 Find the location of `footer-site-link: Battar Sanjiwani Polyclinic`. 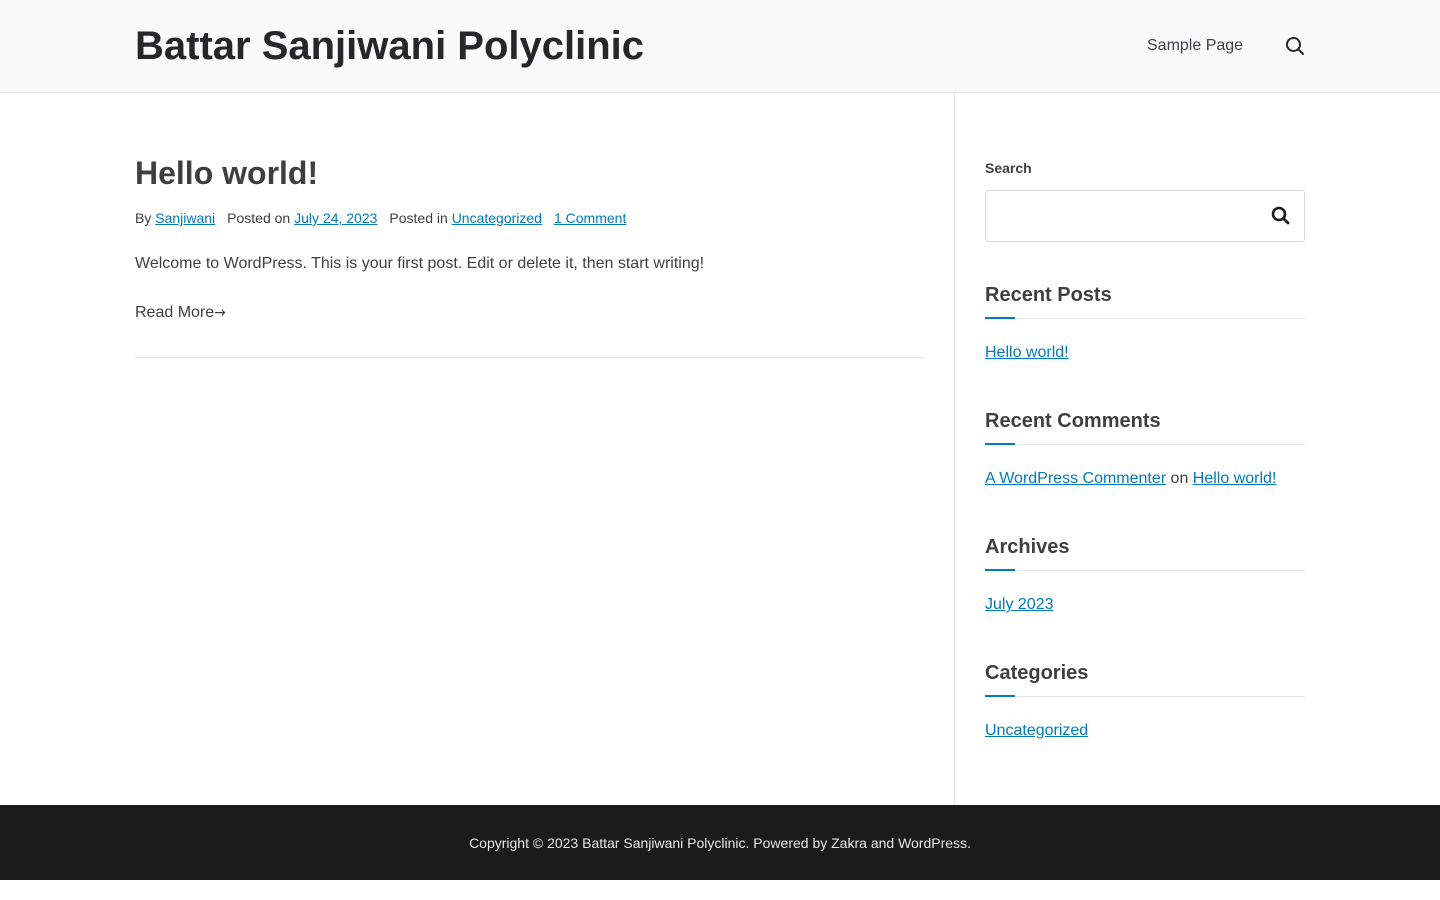

footer-site-link: Battar Sanjiwani Polyclinic is located at coordinates (663, 843).